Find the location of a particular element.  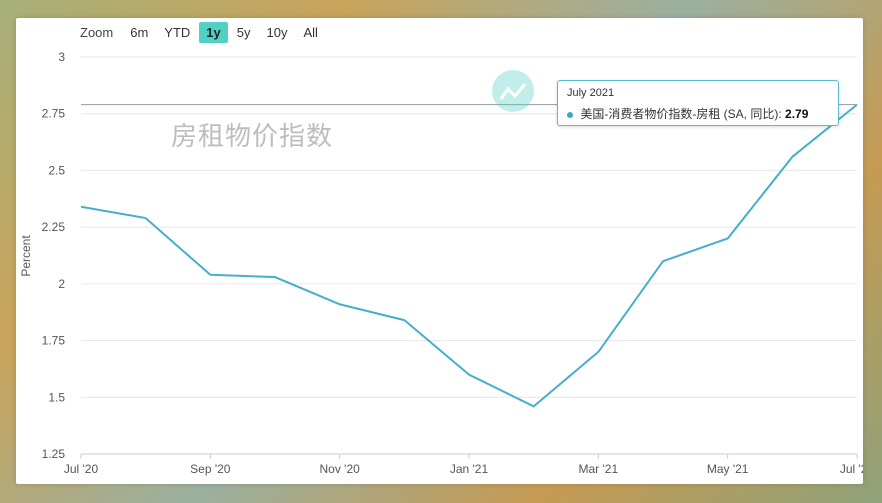

x-tick-label: Jan '21 is located at coordinates (469, 469).